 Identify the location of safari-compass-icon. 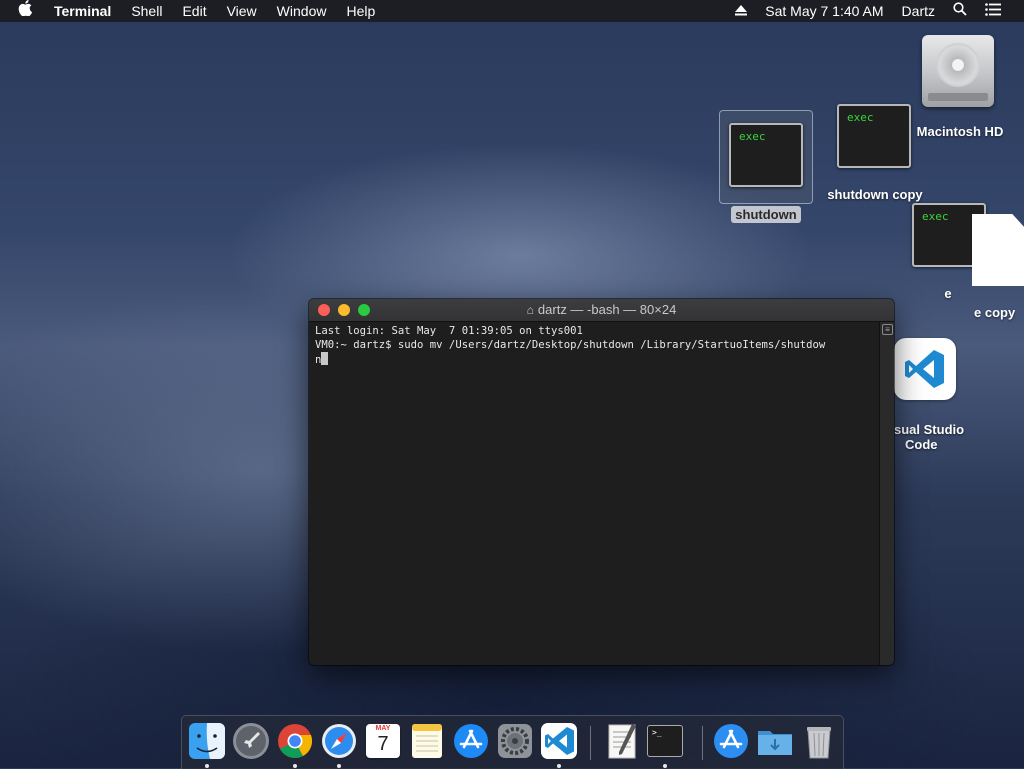
(339, 741).